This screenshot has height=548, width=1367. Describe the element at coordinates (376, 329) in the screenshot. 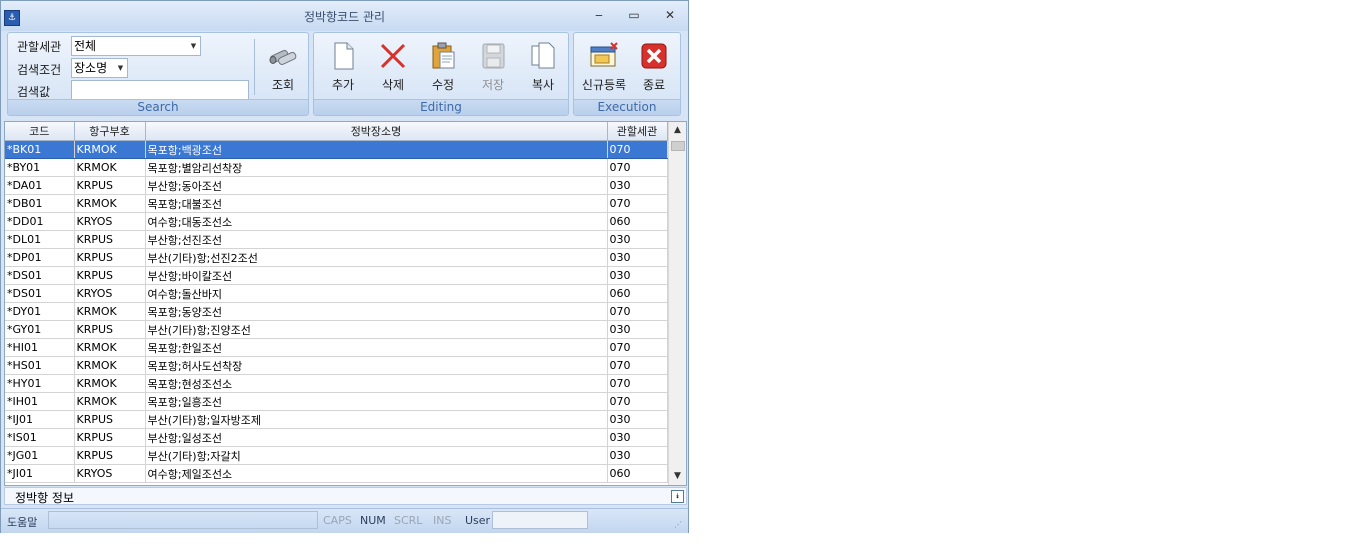

I see `cell-name: 부산(기타)항;진양조선` at that location.